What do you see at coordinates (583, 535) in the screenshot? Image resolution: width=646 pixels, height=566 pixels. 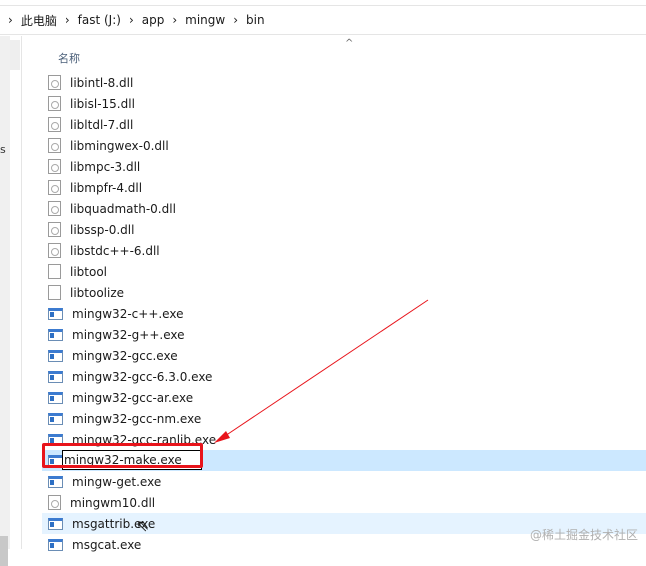 I see `watermark: @稀土掘金技术社区` at bounding box center [583, 535].